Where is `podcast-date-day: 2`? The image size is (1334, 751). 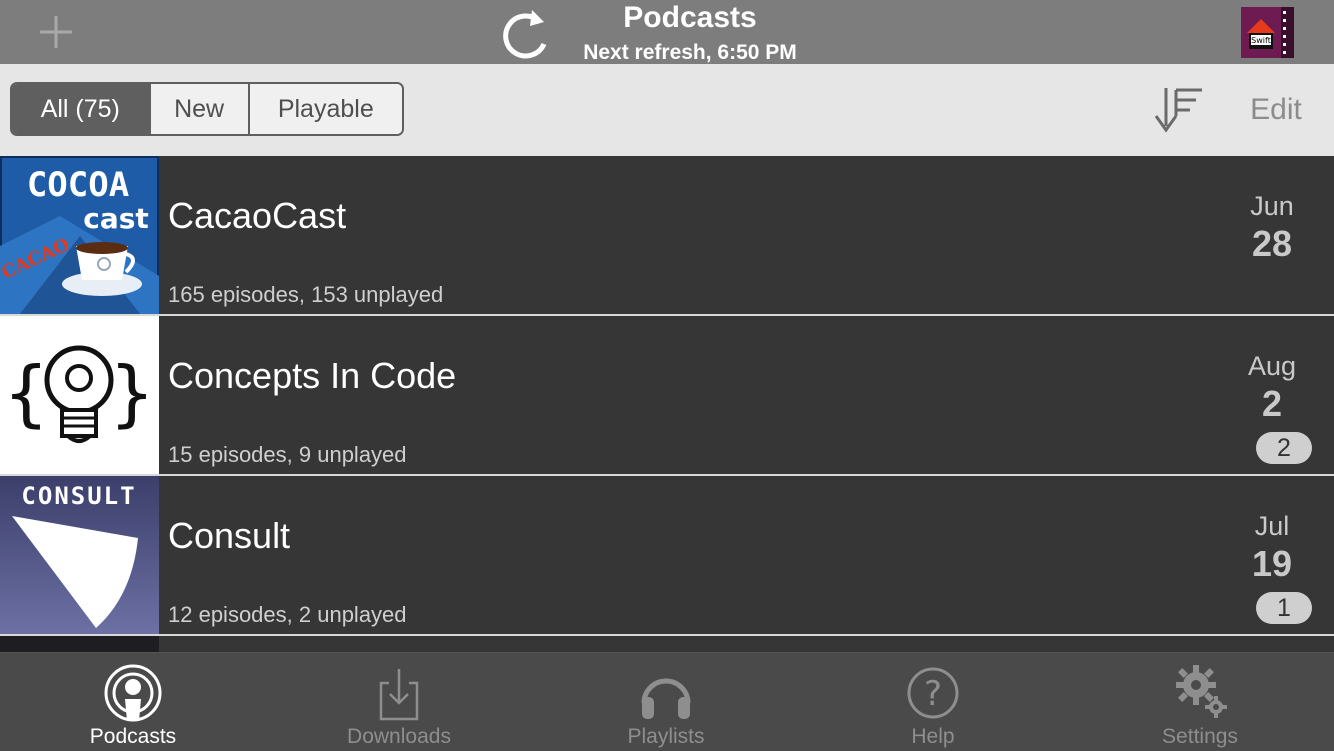 podcast-date-day: 2 is located at coordinates (1272, 403).